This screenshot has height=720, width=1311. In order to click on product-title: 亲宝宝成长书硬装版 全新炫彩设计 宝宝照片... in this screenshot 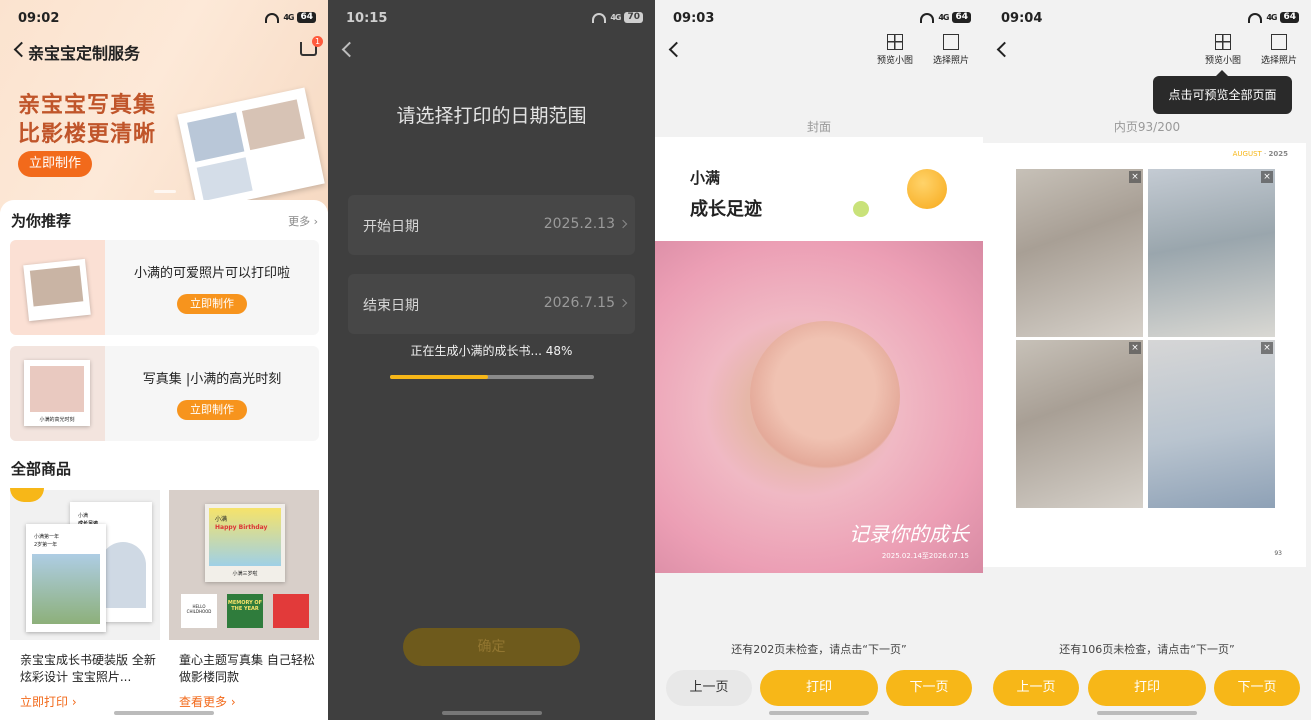, I will do `click(88, 668)`.